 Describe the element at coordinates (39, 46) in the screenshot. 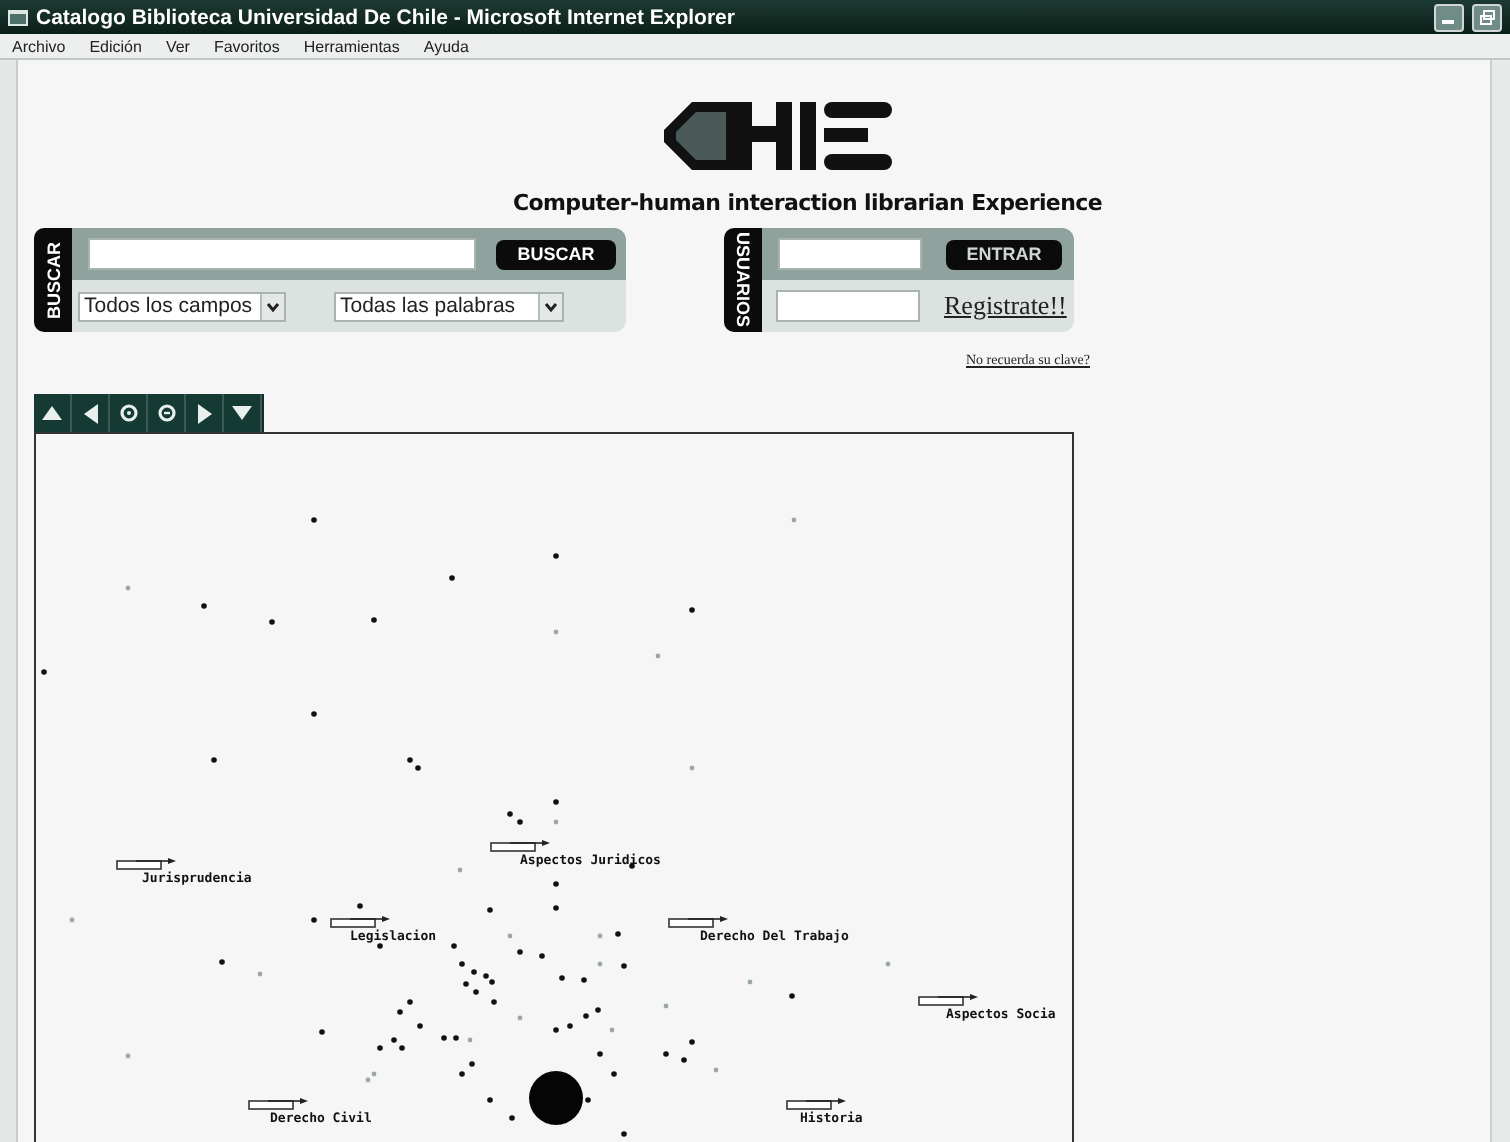

I see `menu-item: Archivo` at that location.